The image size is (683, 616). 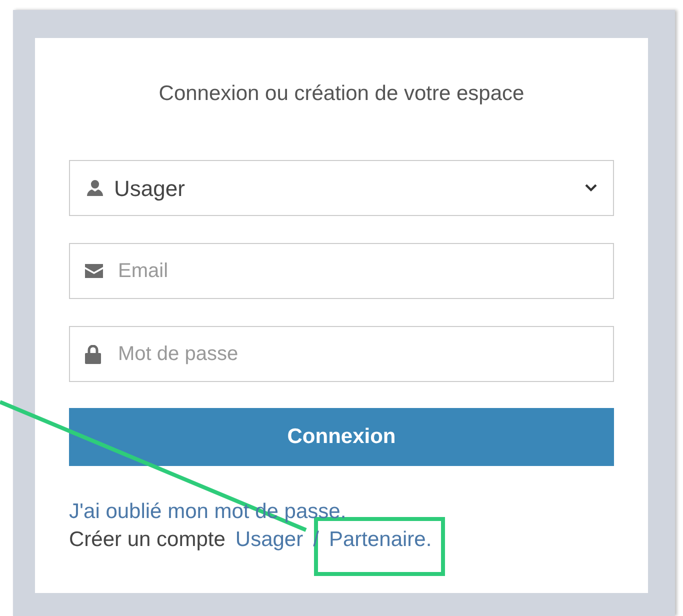 What do you see at coordinates (341, 271) in the screenshot?
I see `email-field: Email` at bounding box center [341, 271].